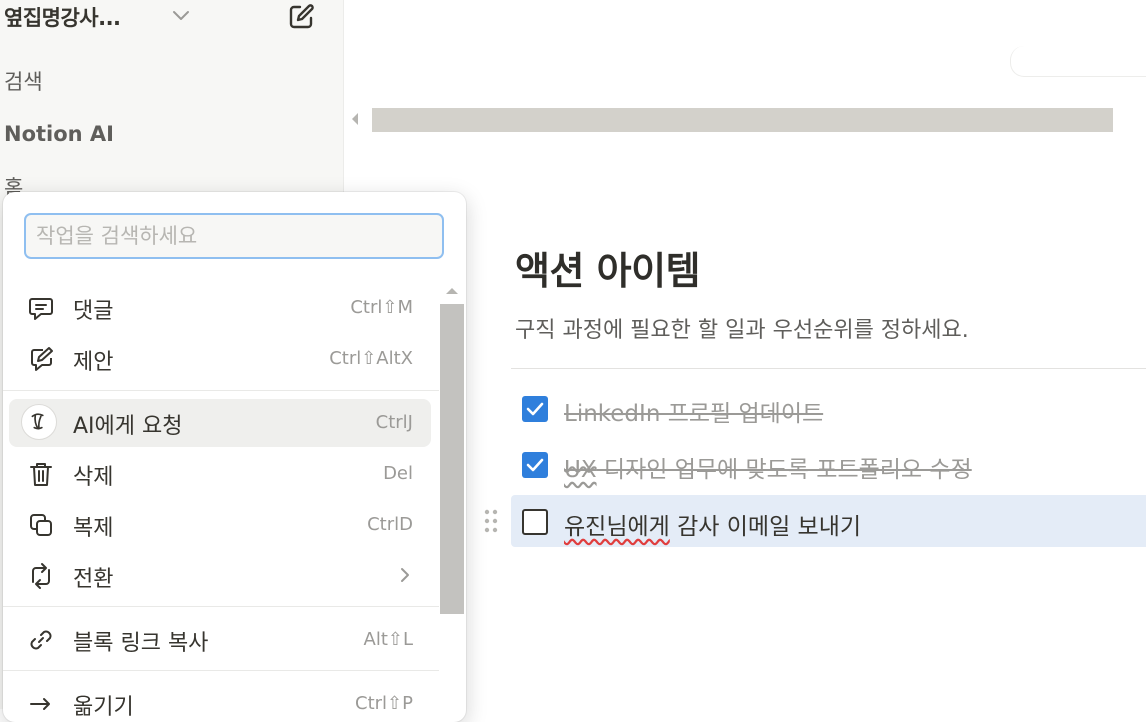 This screenshot has height=722, width=1146. What do you see at coordinates (103, 707) in the screenshot?
I see `menu-item-label: 옮기기` at bounding box center [103, 707].